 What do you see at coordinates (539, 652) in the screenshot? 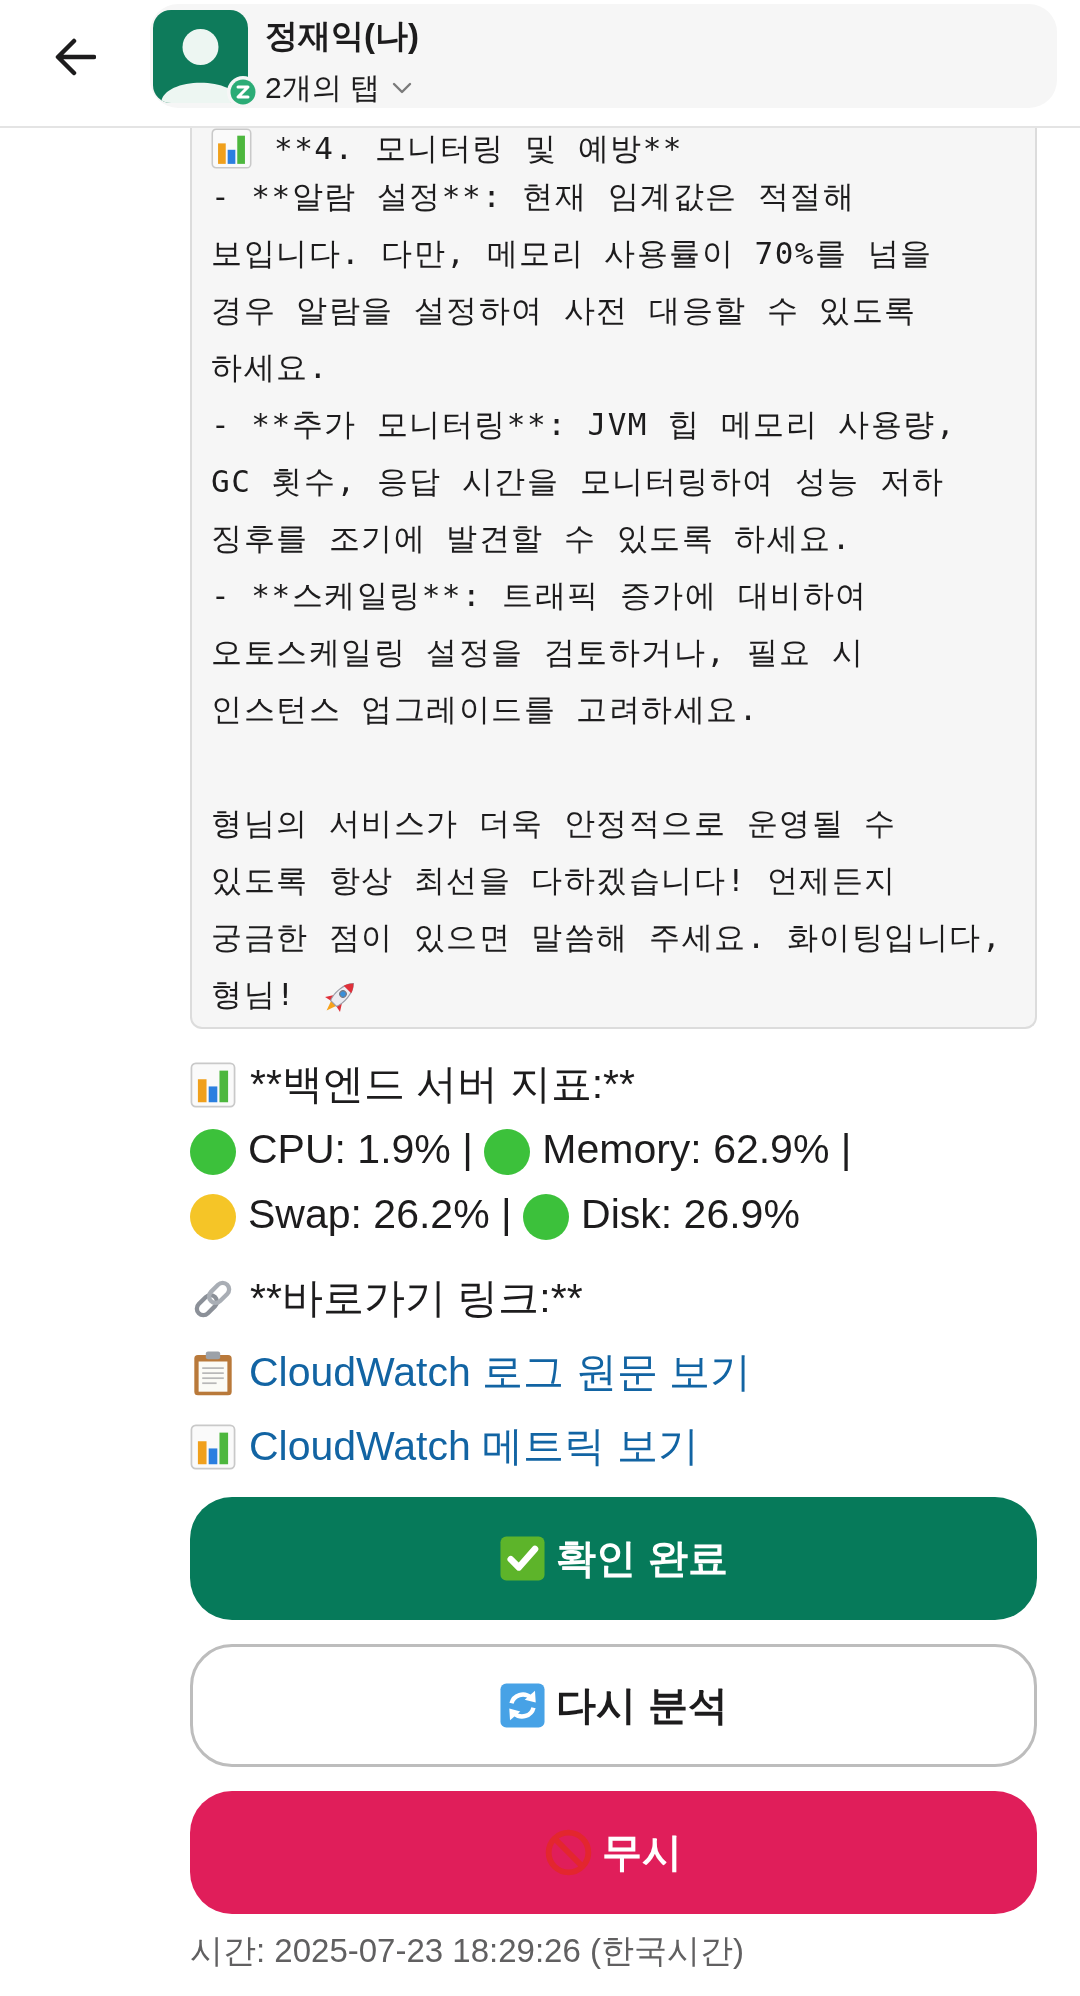
I see `code-text: - **스케일링**: 트래픽 증가에 대비하여 오토스케일링 설정을 검토하거나, 필요 시 인스턴스 업그레이드를 고려하세요.` at bounding box center [539, 652].